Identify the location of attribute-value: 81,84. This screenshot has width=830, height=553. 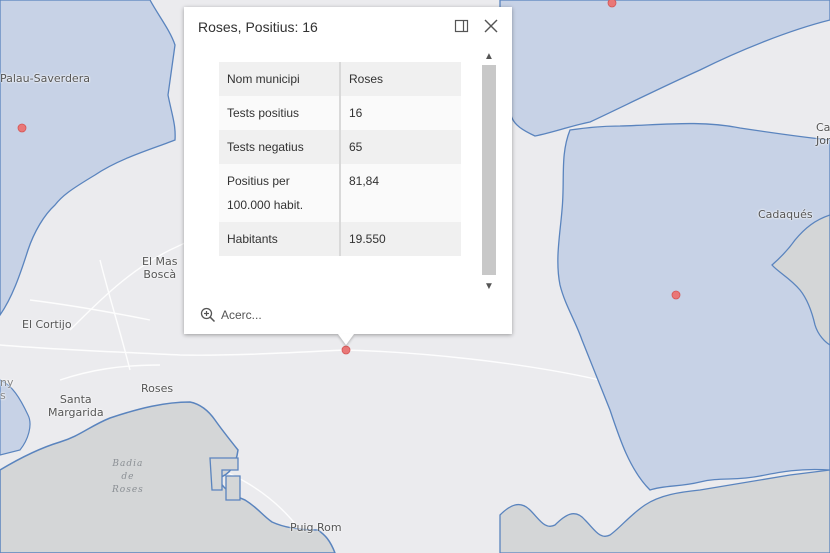
(400, 193).